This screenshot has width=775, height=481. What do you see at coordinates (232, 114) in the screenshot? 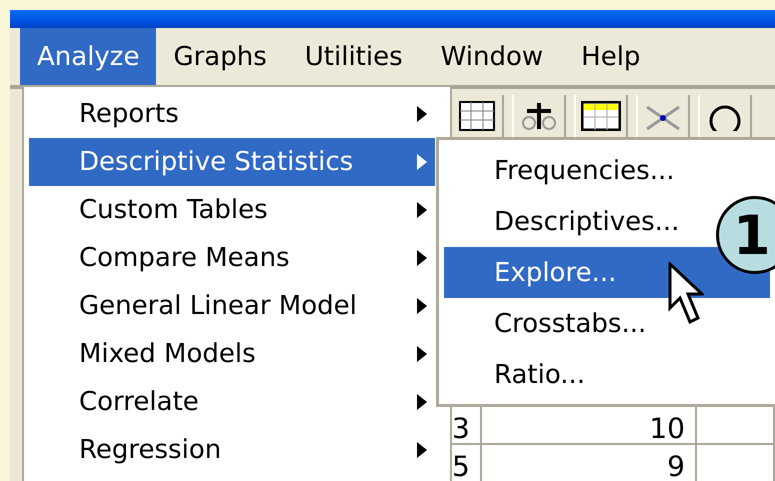
I see `menu-item: Reports` at bounding box center [232, 114].